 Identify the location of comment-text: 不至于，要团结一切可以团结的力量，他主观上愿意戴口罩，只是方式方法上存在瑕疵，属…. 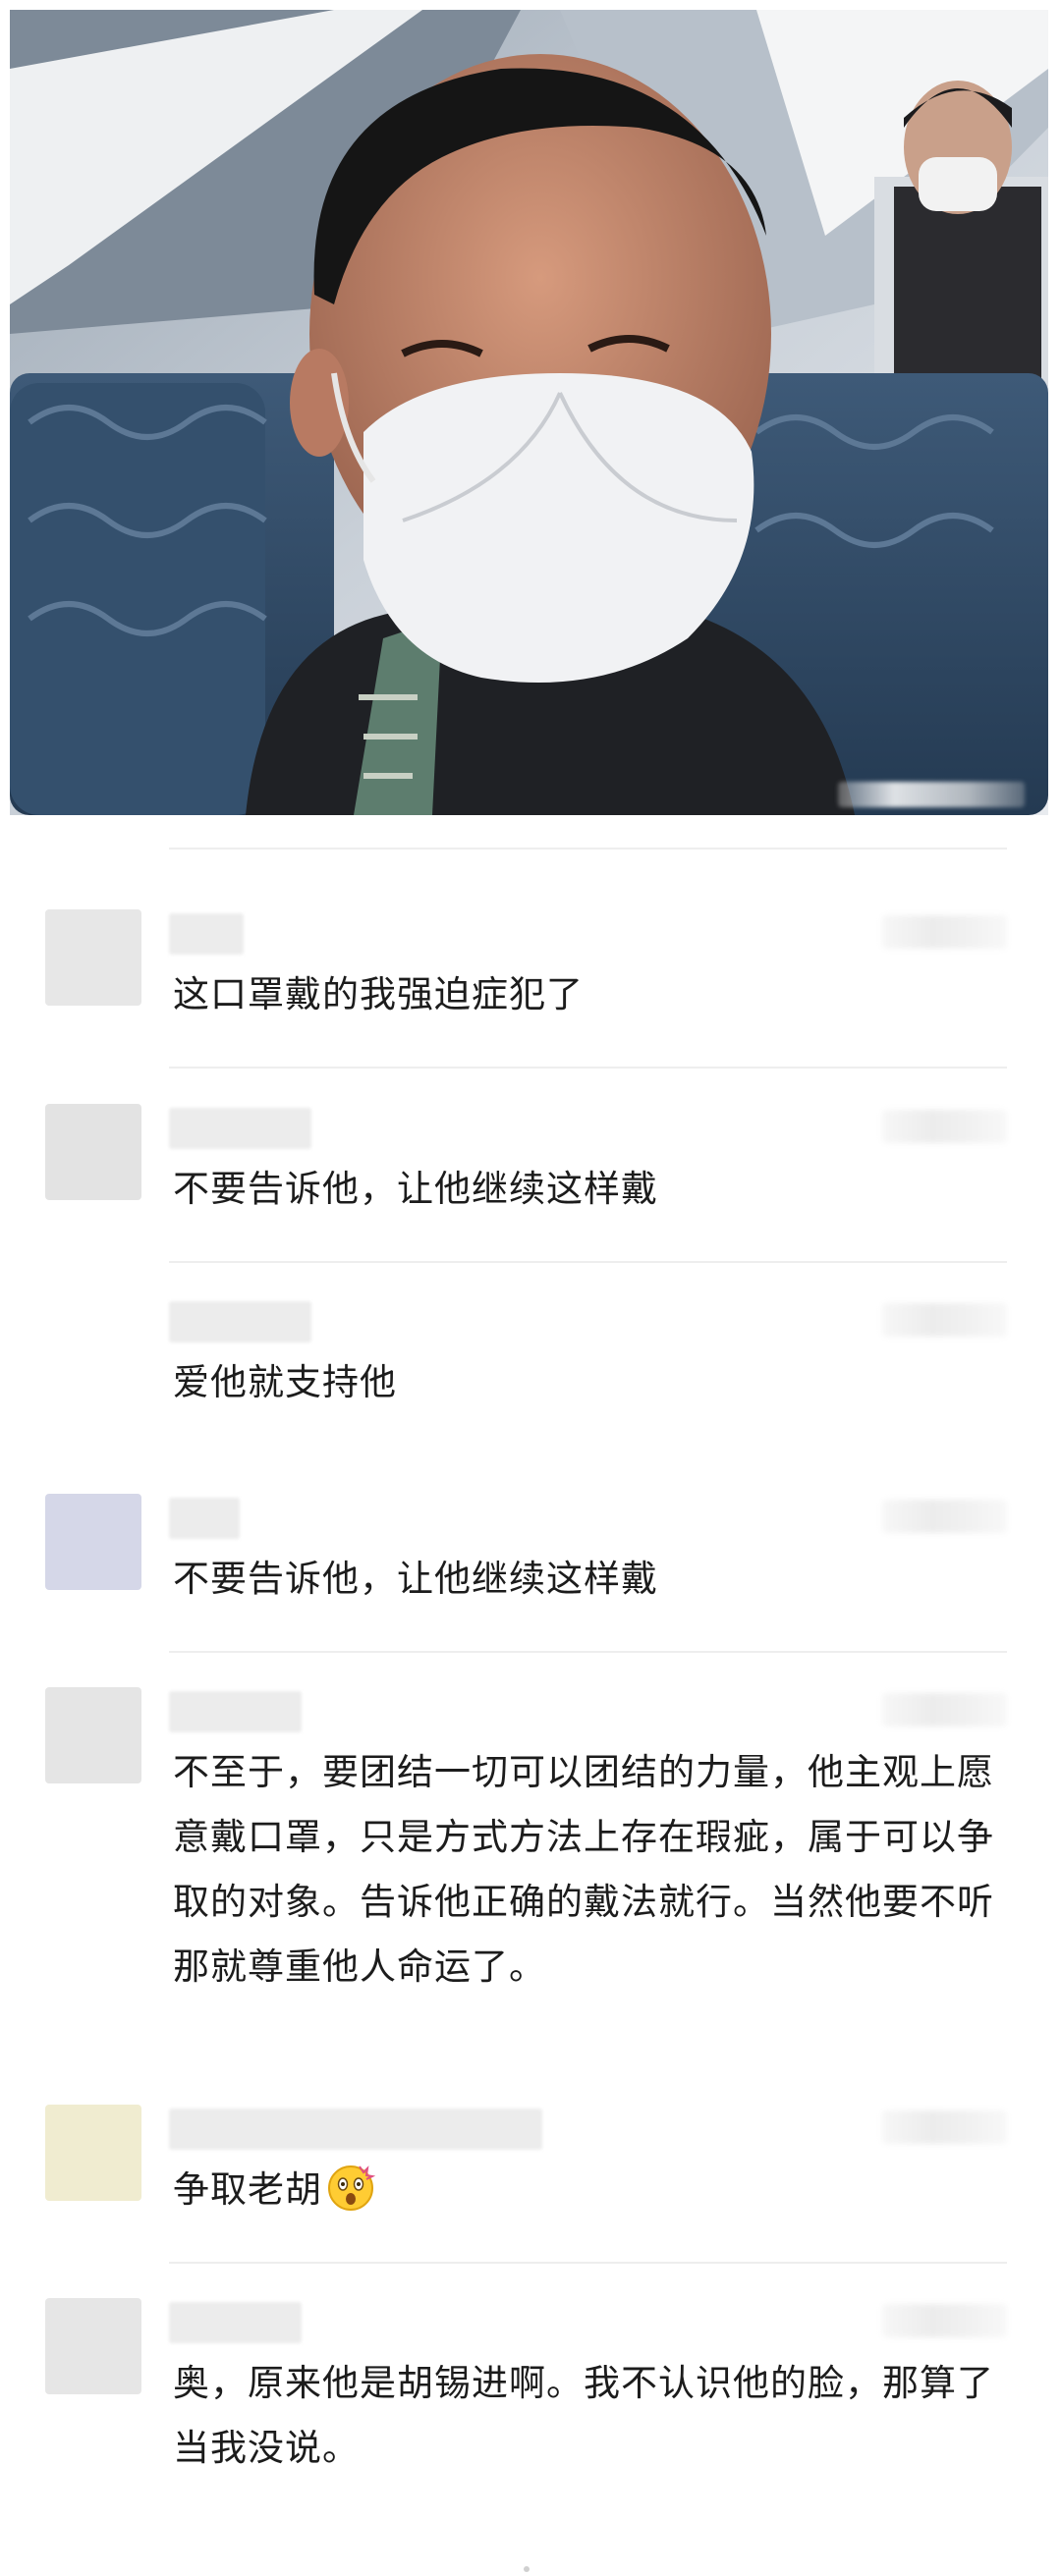
(583, 1869).